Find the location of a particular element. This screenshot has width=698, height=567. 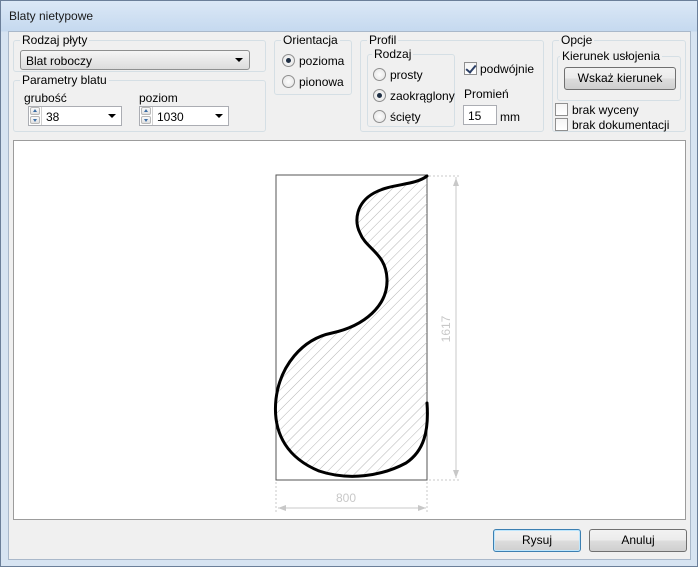

level-value: 1030 is located at coordinates (170, 117).